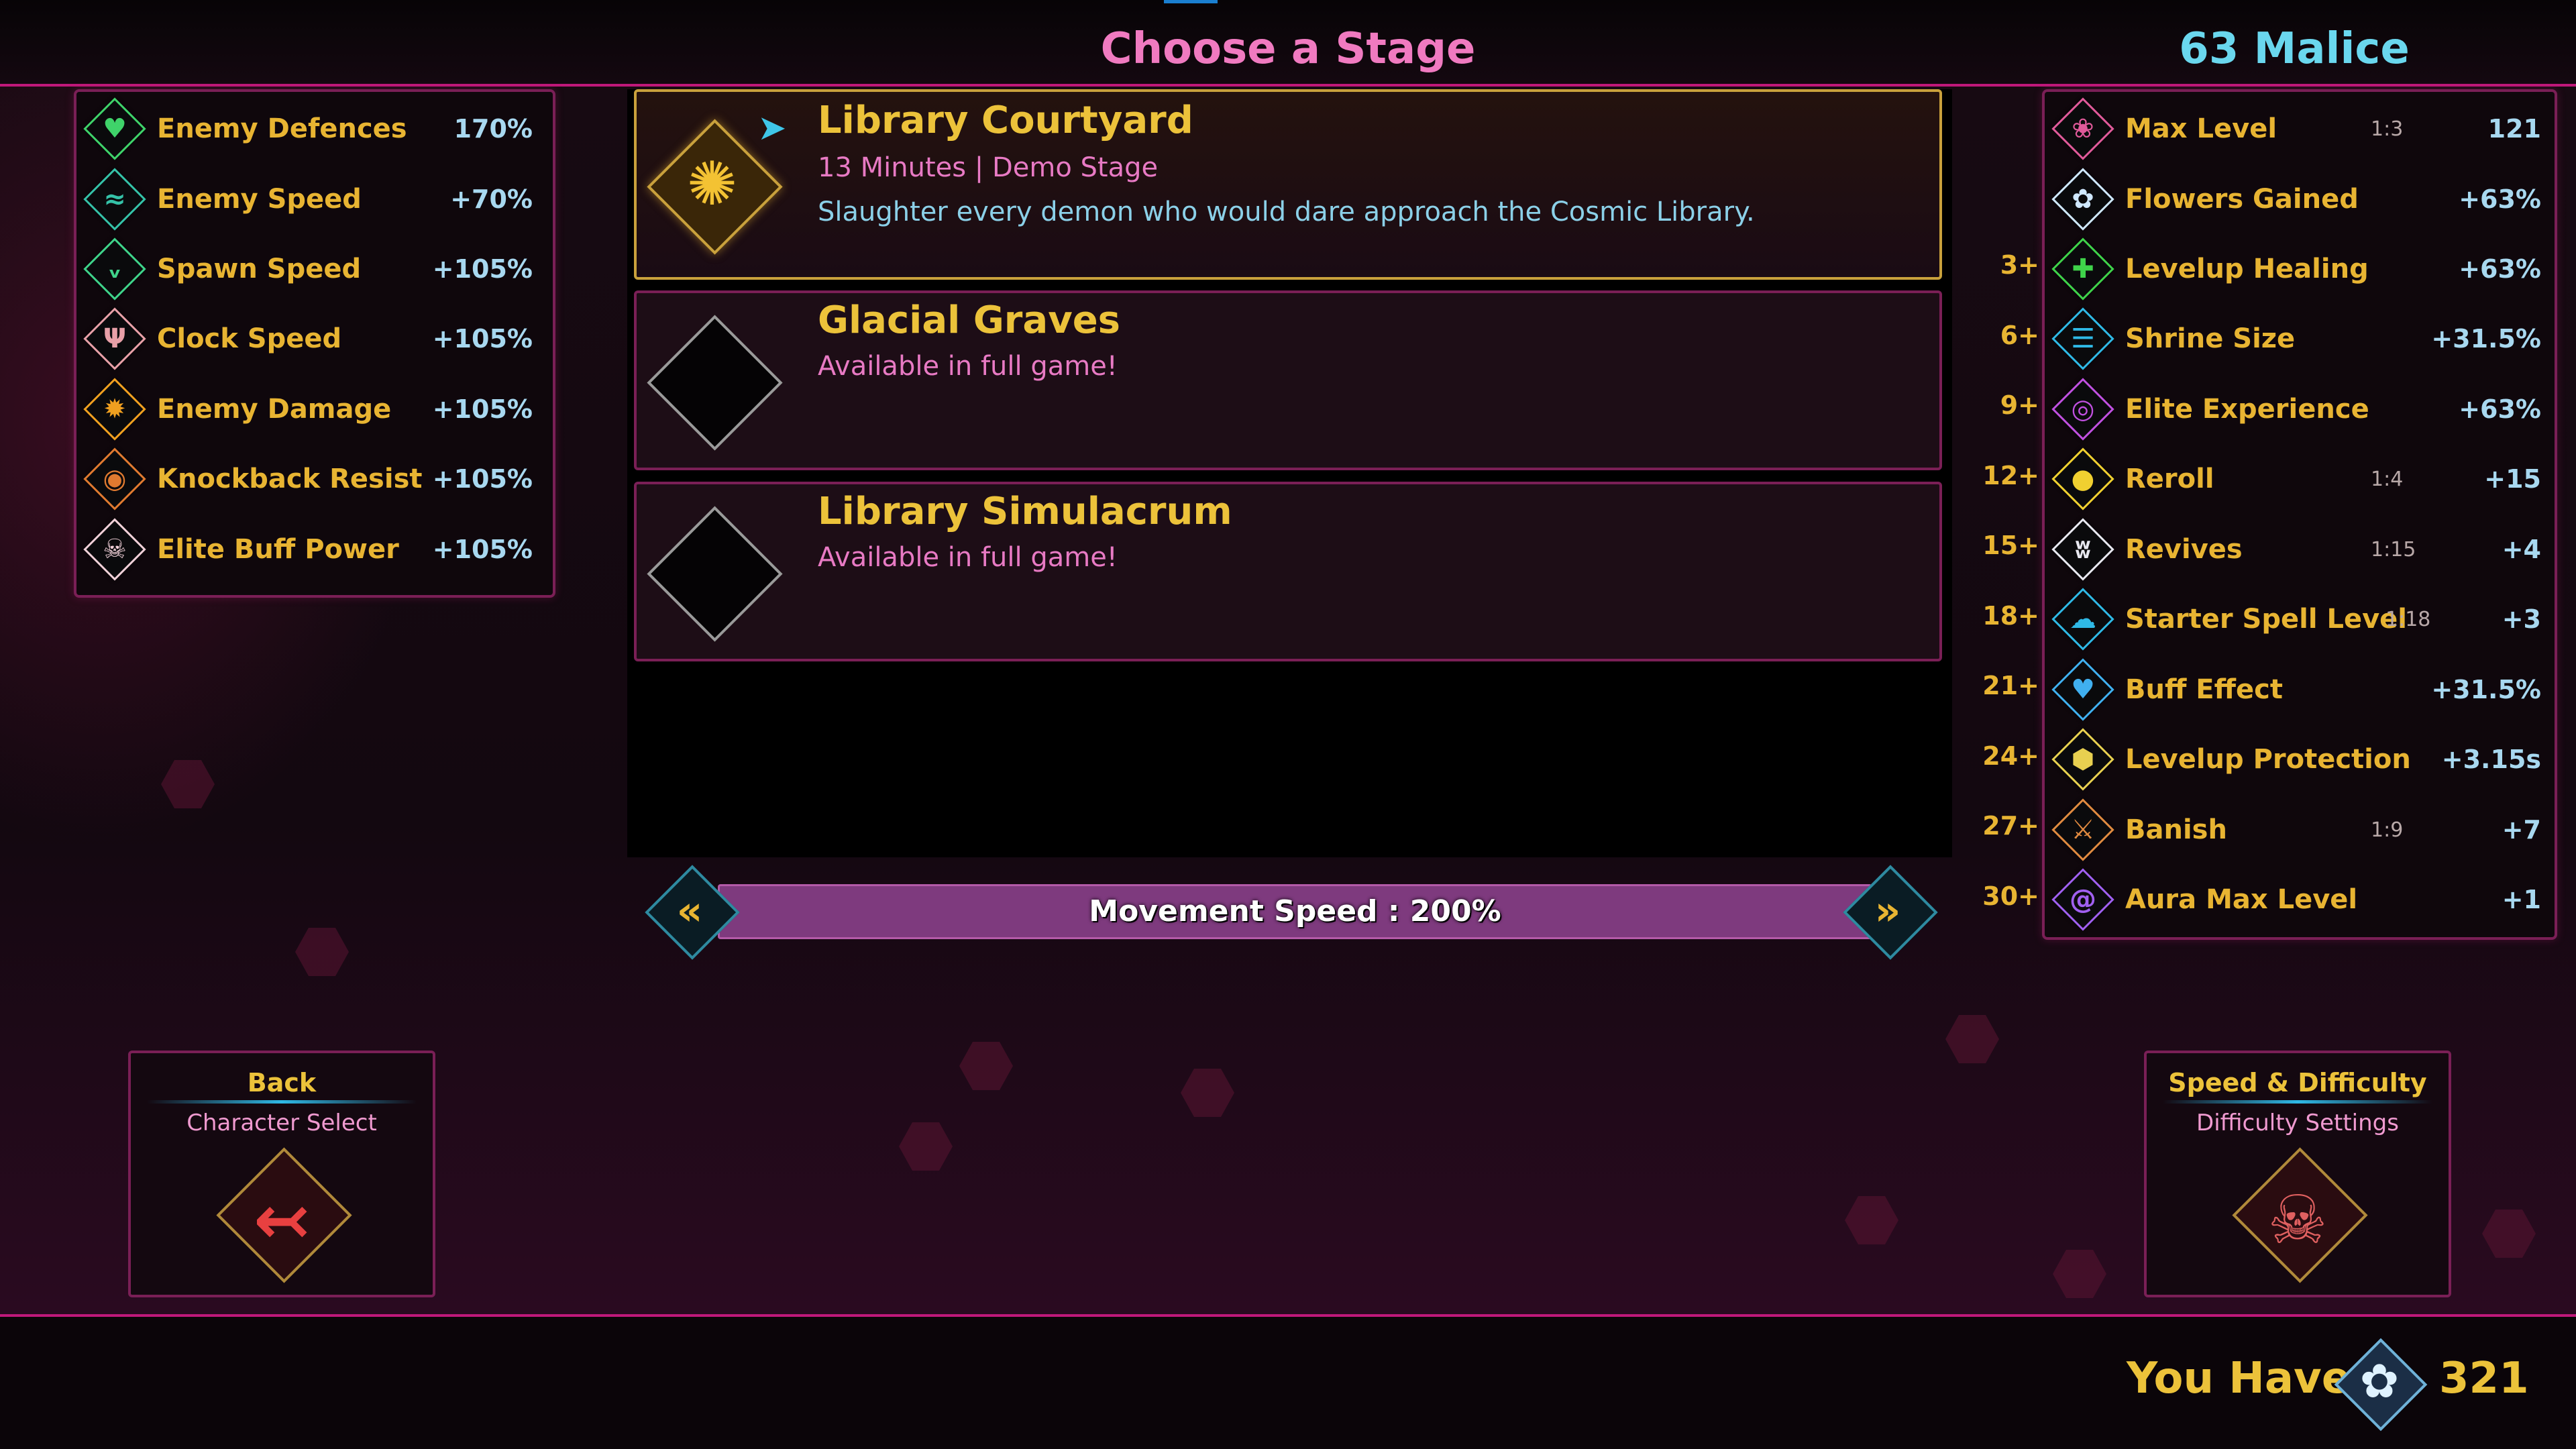 The image size is (2576, 1449). What do you see at coordinates (2521, 899) in the screenshot?
I see `bonus-value: +1` at bounding box center [2521, 899].